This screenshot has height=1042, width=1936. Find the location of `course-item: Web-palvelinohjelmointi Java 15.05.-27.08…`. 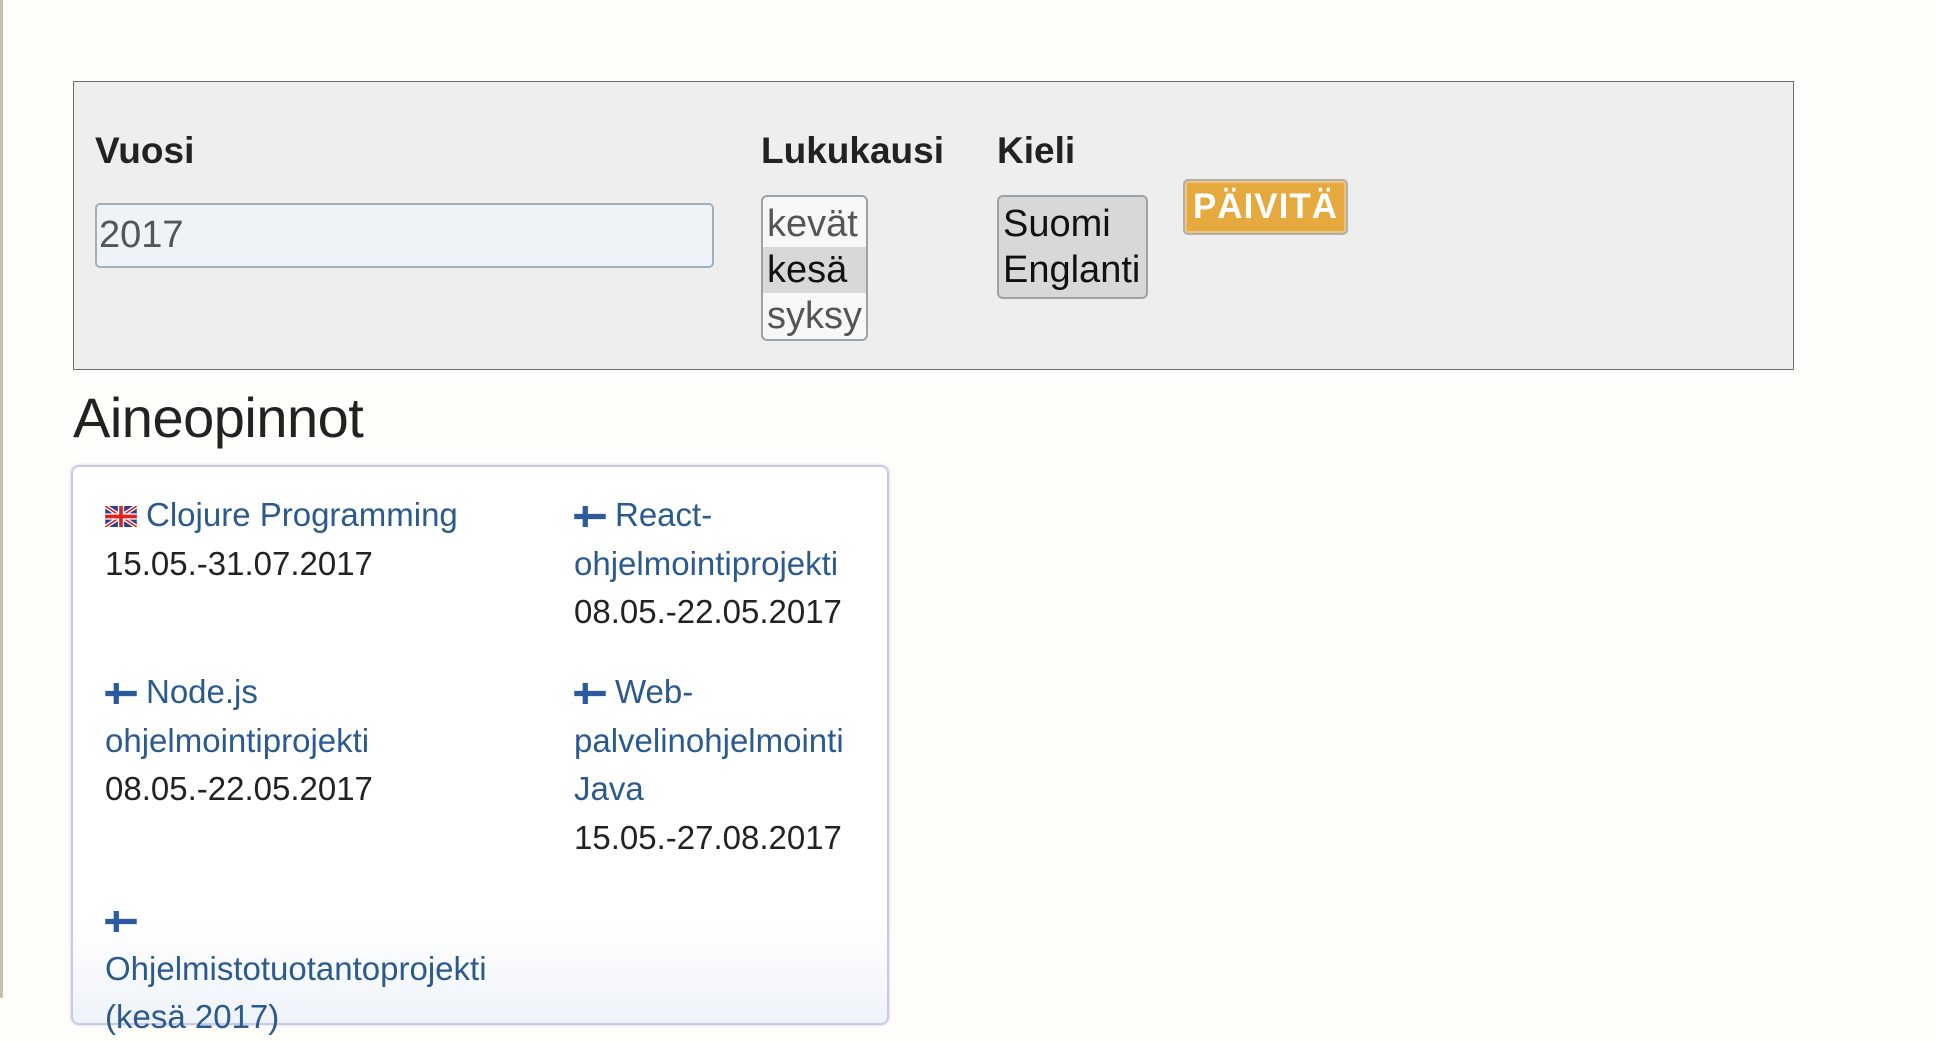

course-item: Web-palvelinohjelmointi Java 15.05.-27.08… is located at coordinates (724, 765).